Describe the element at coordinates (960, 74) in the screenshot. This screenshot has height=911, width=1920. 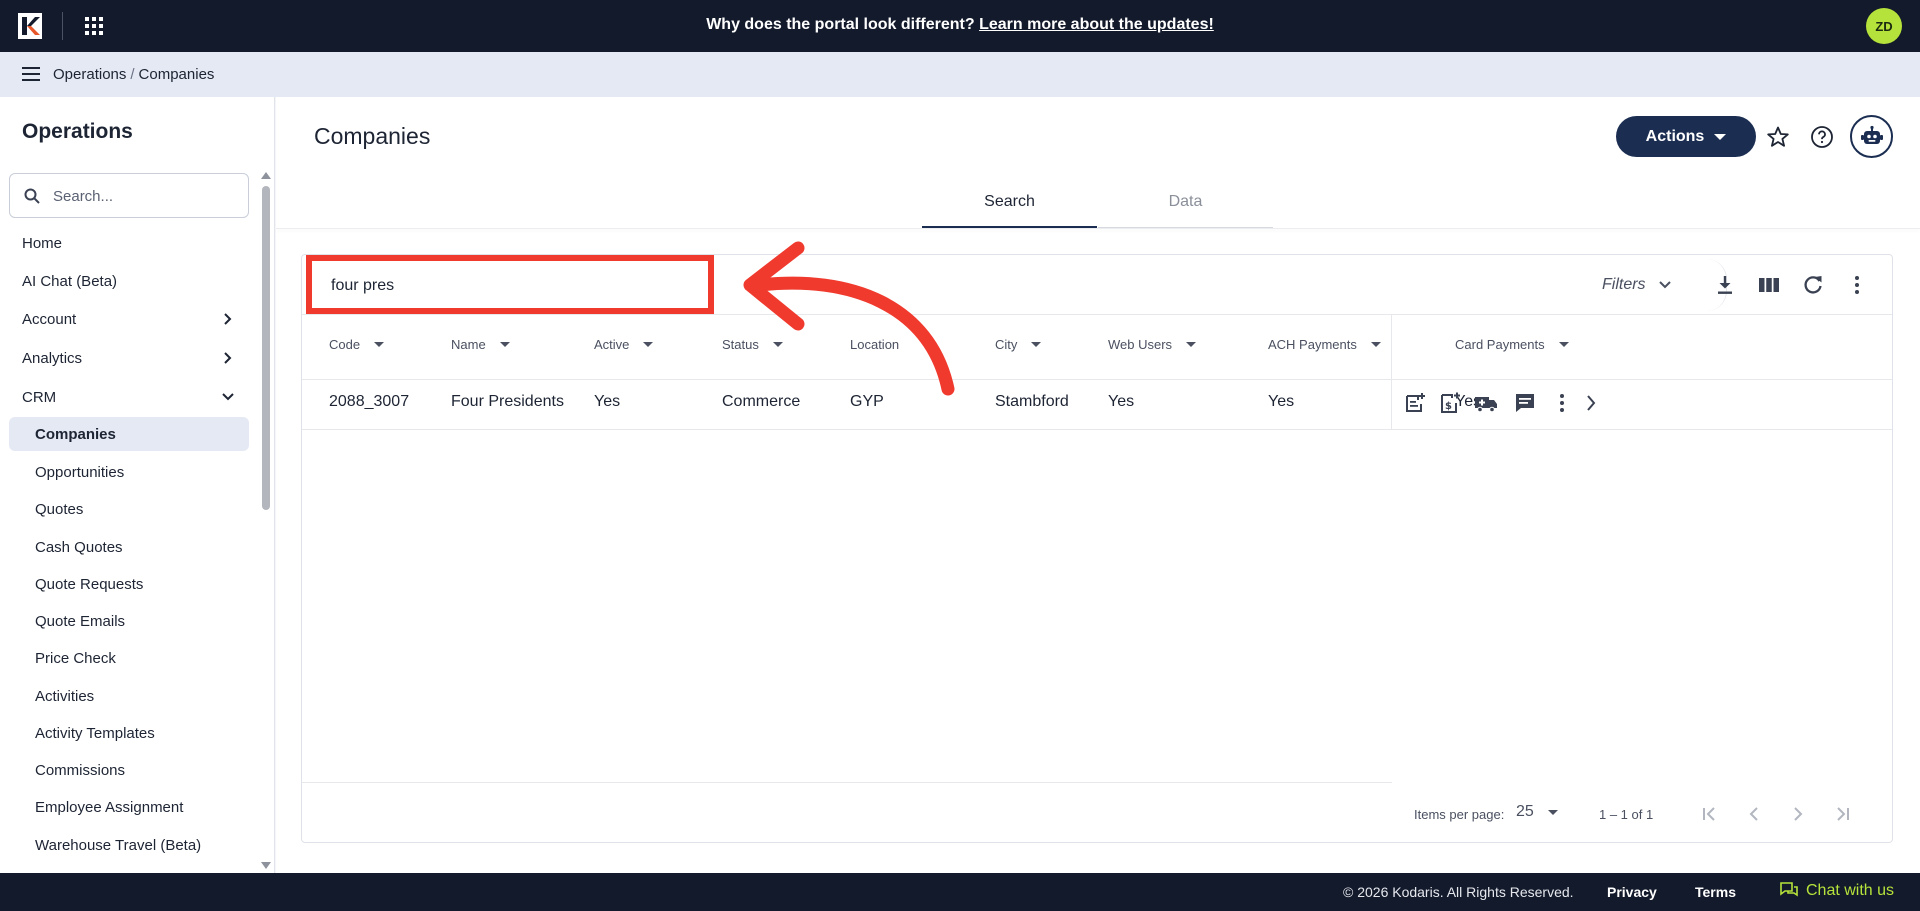
I see `breadcrumb-bar: Operations / Companies` at that location.